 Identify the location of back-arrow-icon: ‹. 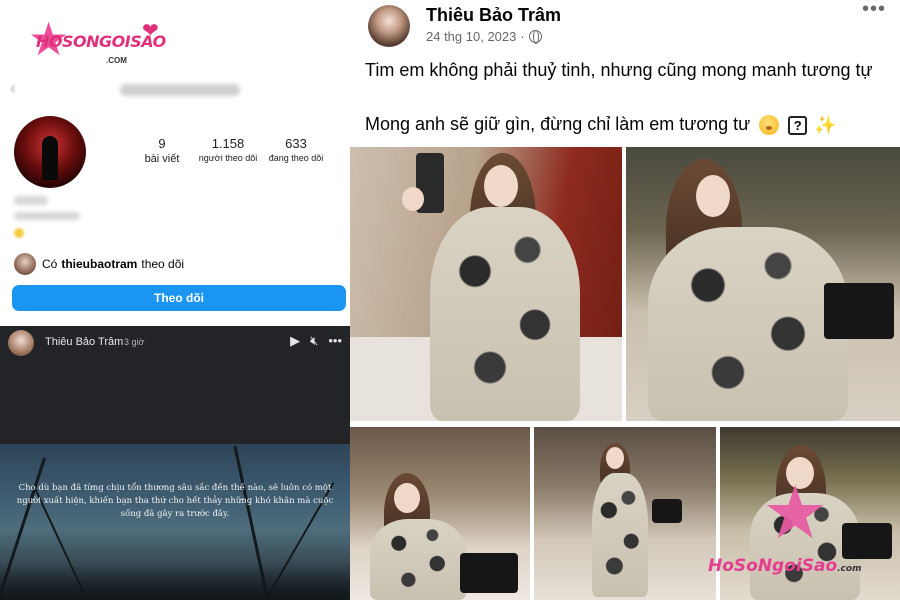
(13, 88).